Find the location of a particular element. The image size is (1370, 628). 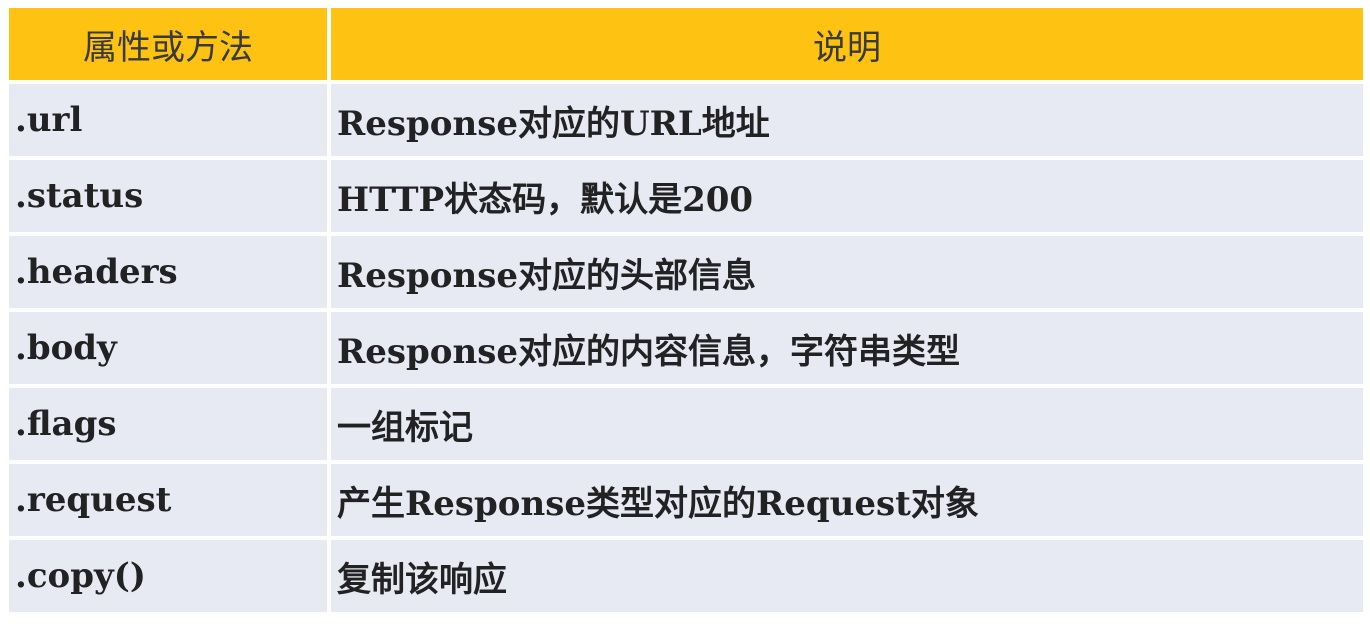

row-request-name: .request is located at coordinates (168, 500).